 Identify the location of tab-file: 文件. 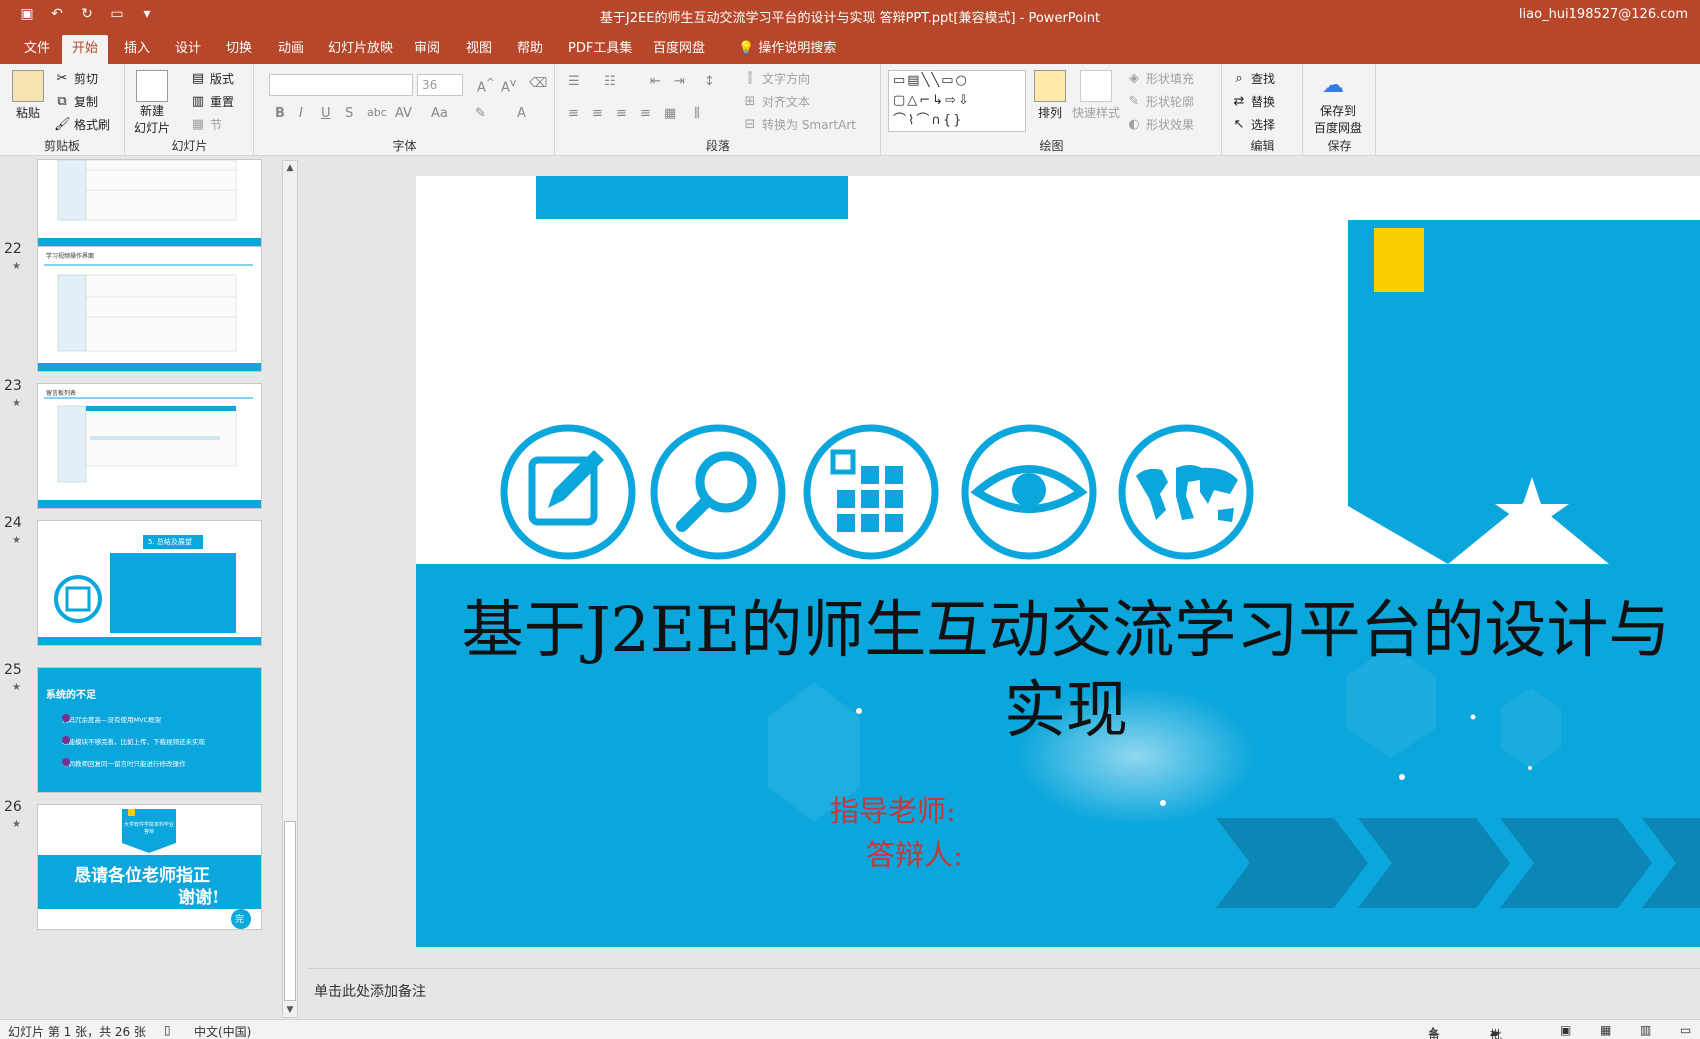
(37, 49).